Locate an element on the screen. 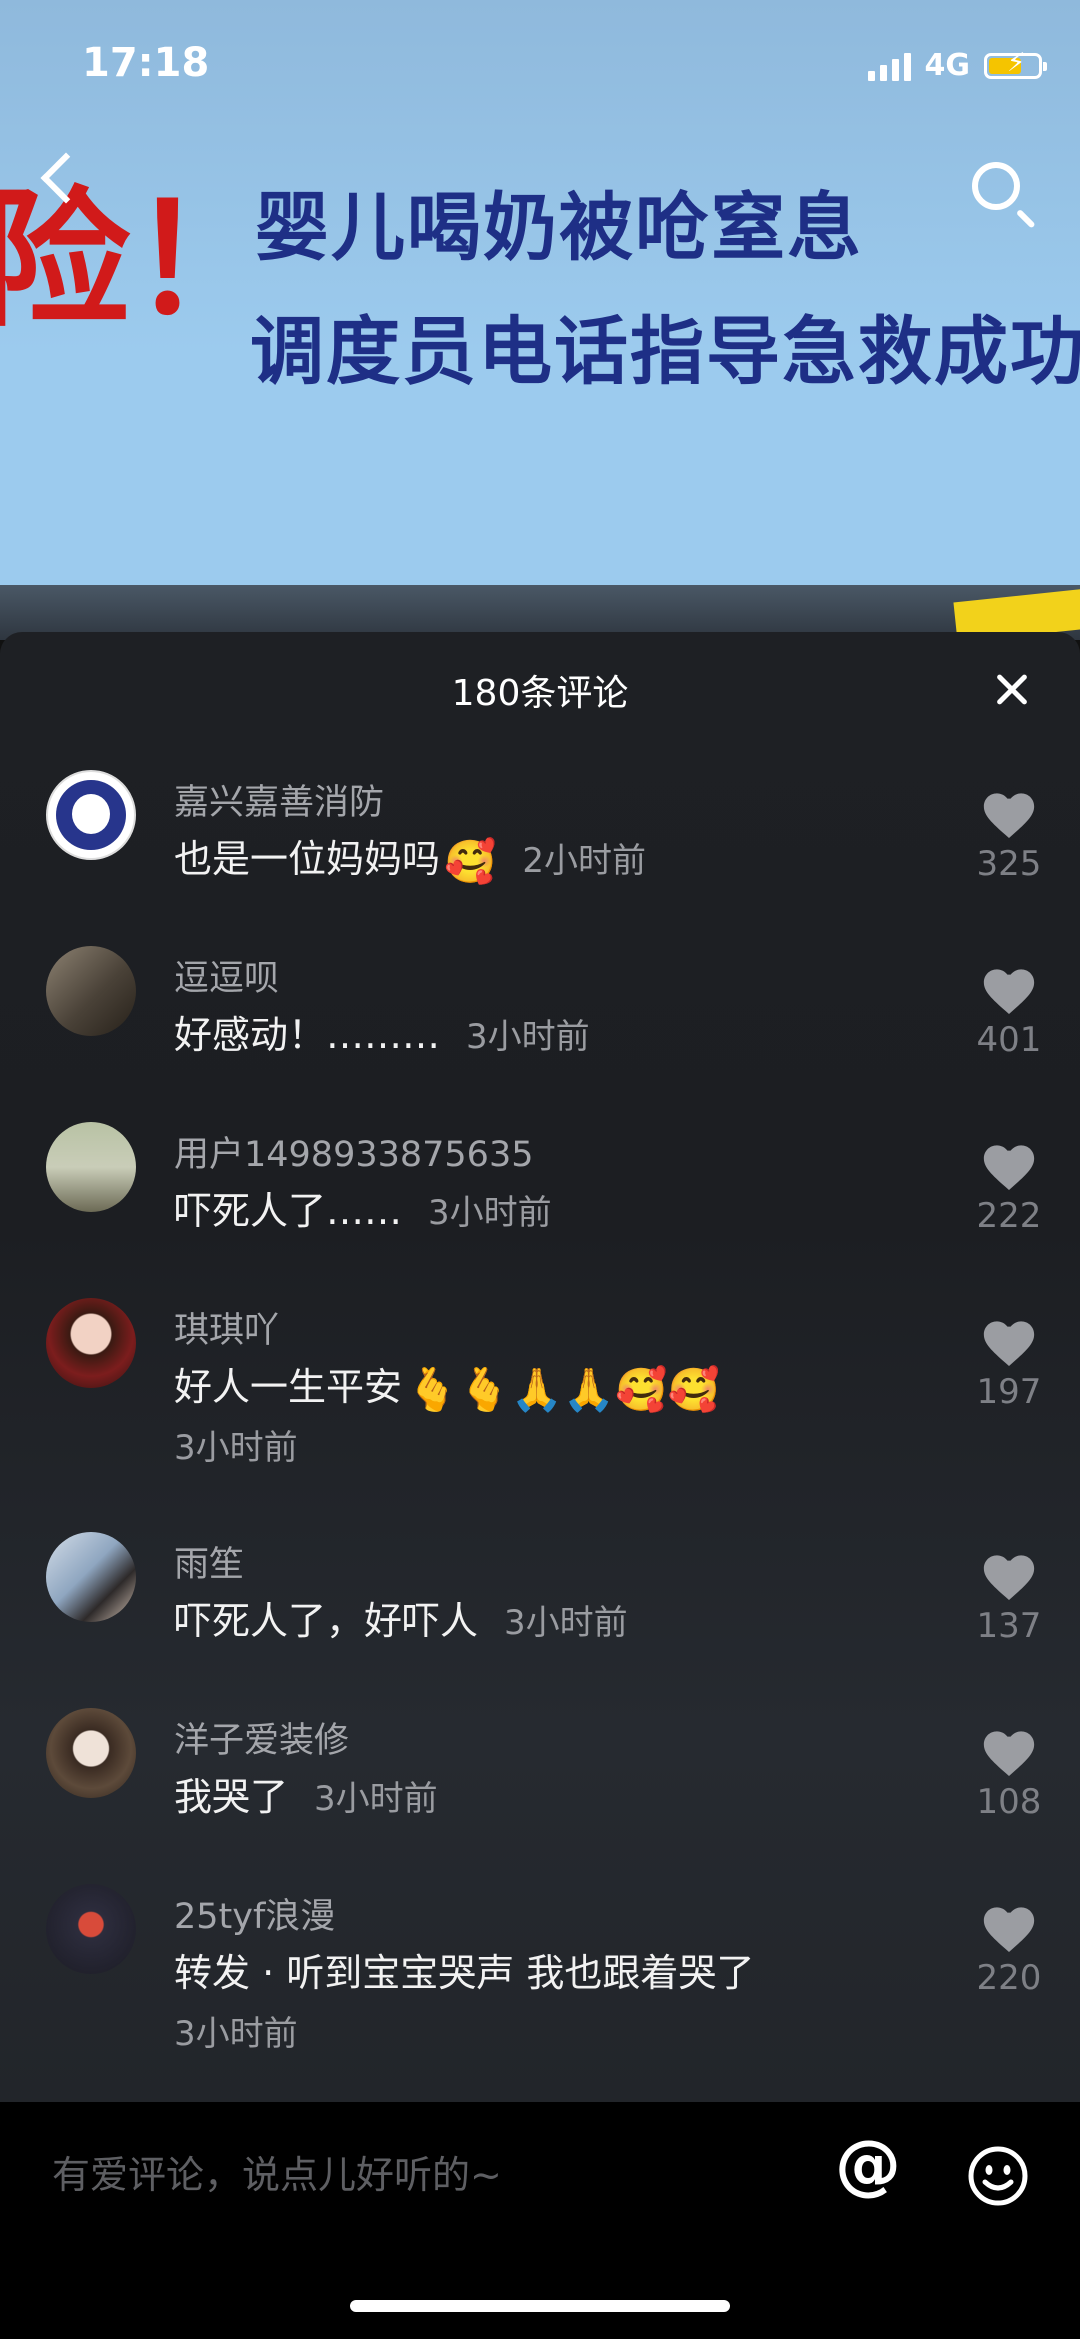 The height and width of the screenshot is (2339, 1080). comment-text: 好感动！……… 3小时前 is located at coordinates (382, 1031).